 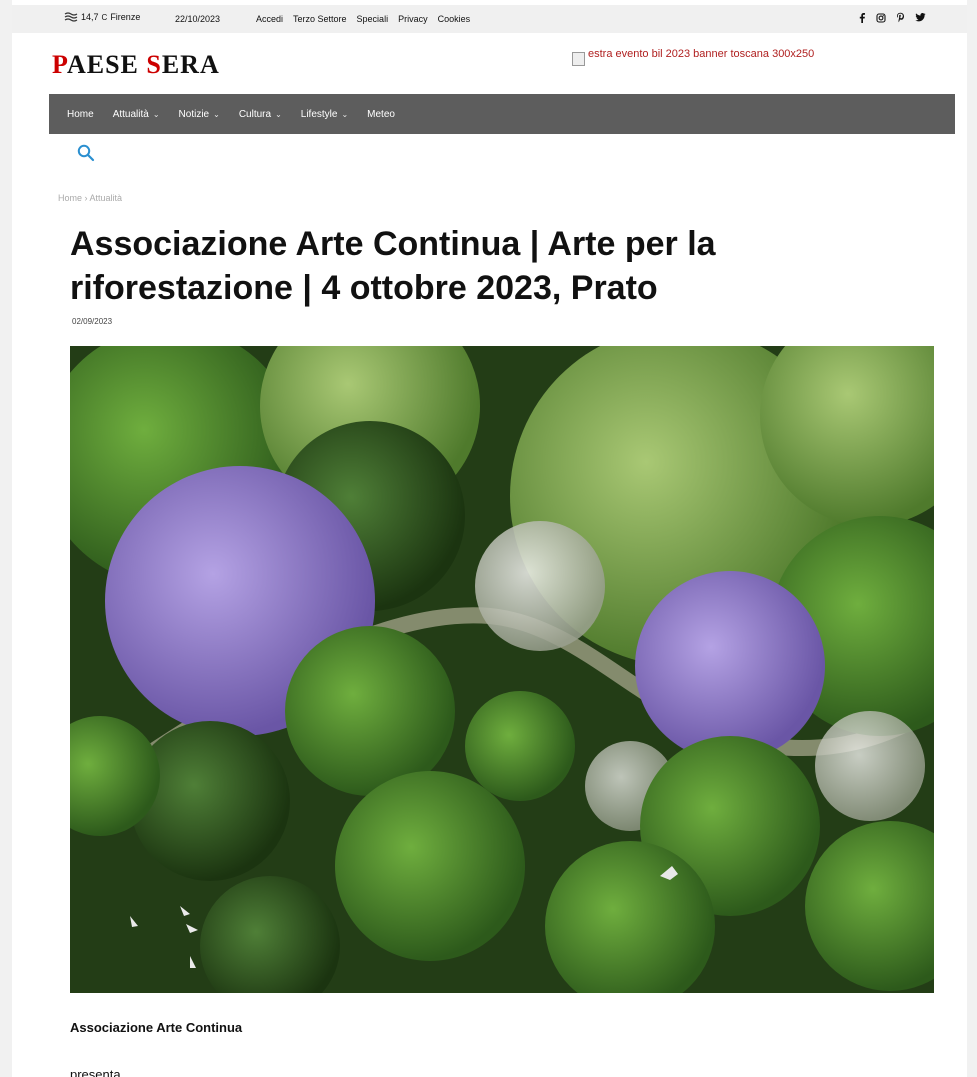 I want to click on logo-text-aese: AESE, so click(x=106, y=64).